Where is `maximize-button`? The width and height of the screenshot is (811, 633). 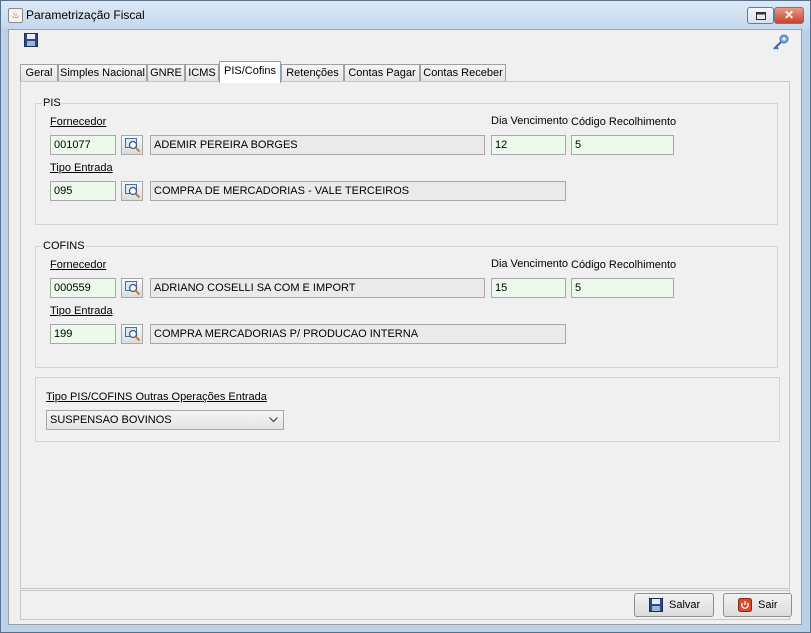 maximize-button is located at coordinates (760, 15).